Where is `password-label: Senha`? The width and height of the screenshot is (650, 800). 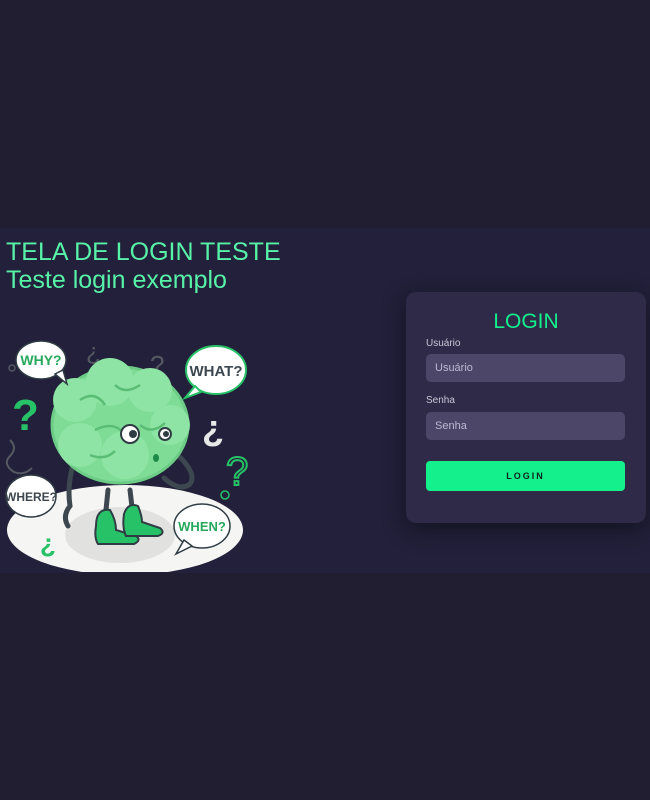 password-label: Senha is located at coordinates (440, 400).